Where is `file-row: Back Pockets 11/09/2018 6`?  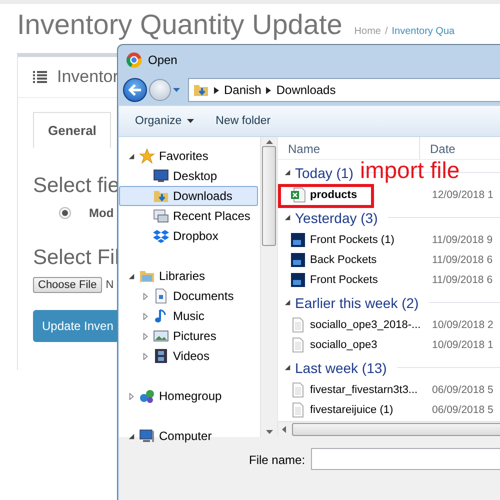 file-row: Back Pockets 11/09/2018 6 is located at coordinates (392, 260).